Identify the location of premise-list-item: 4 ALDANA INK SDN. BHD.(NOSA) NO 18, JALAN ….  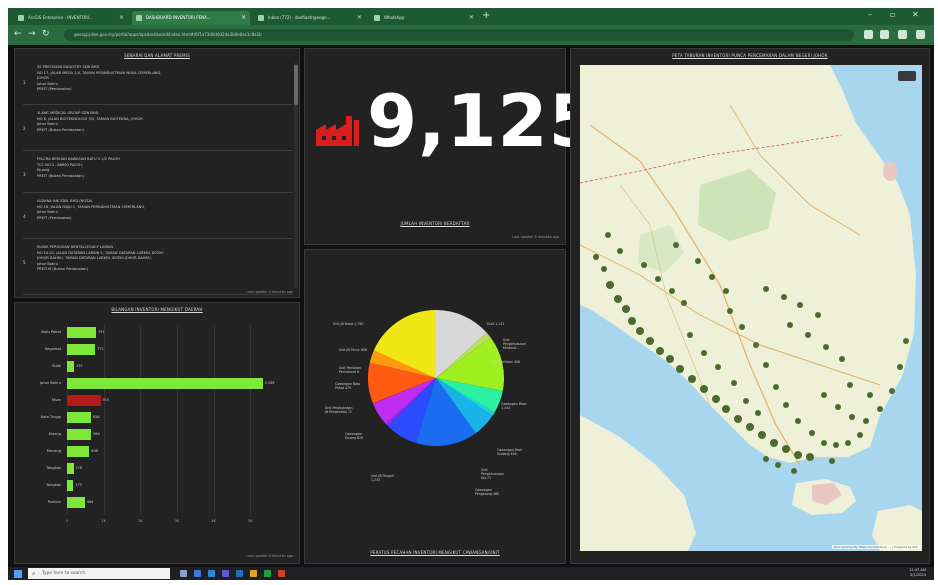
(158, 218).